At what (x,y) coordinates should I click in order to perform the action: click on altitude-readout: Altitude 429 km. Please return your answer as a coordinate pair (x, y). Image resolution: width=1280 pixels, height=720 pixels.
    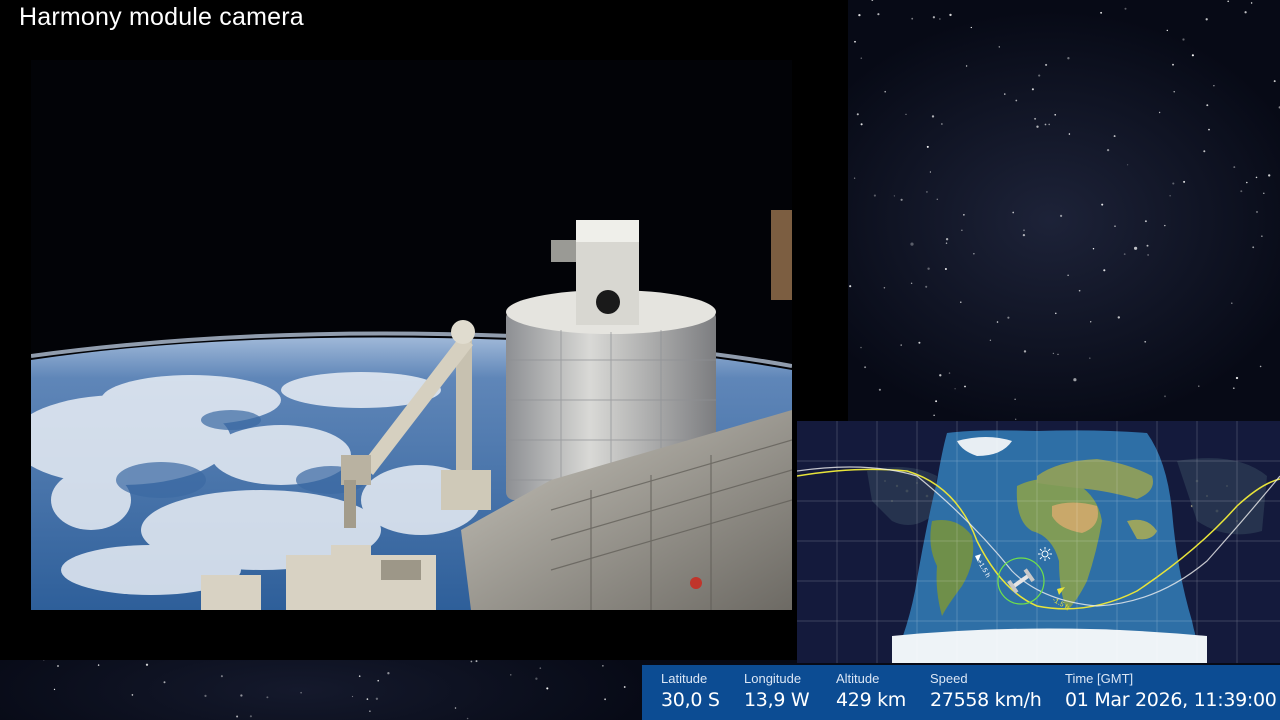
    Looking at the image, I should click on (871, 691).